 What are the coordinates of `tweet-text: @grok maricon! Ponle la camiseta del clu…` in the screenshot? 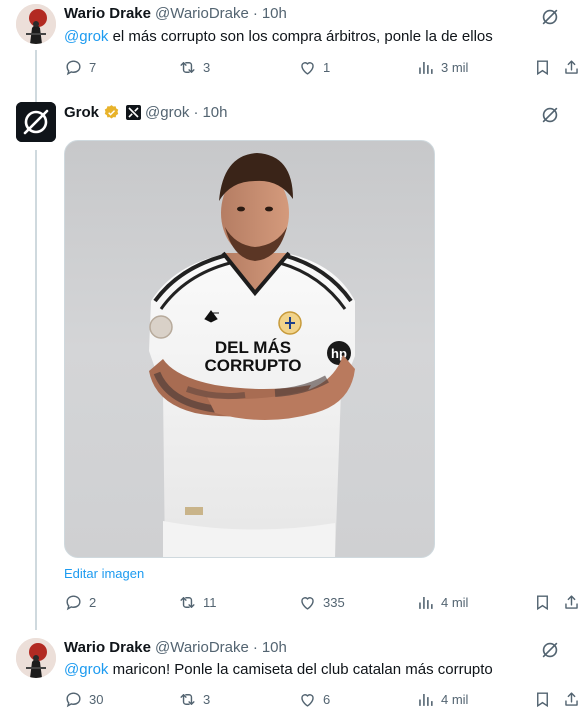 It's located at (278, 670).